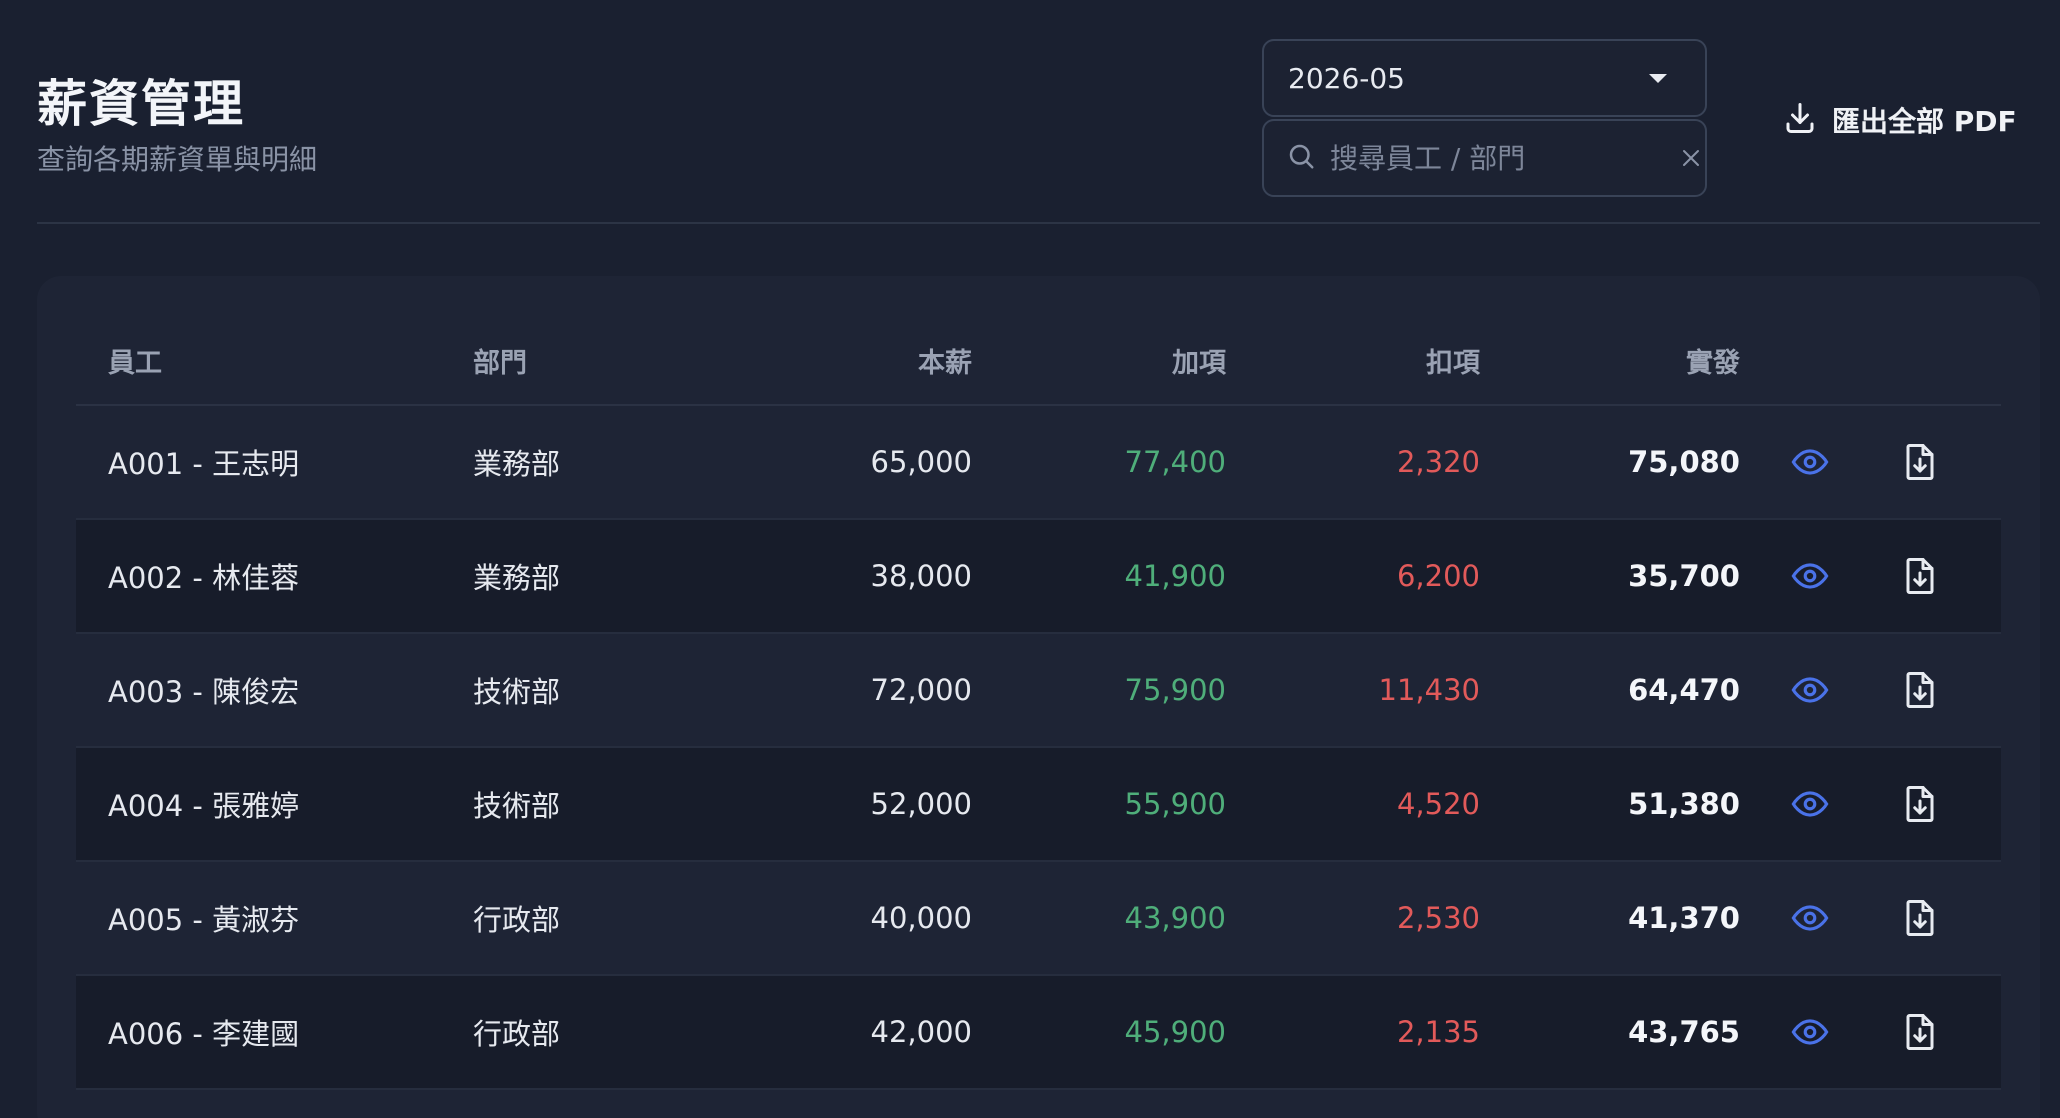  I want to click on net-cell: 41,370, so click(1684, 918).